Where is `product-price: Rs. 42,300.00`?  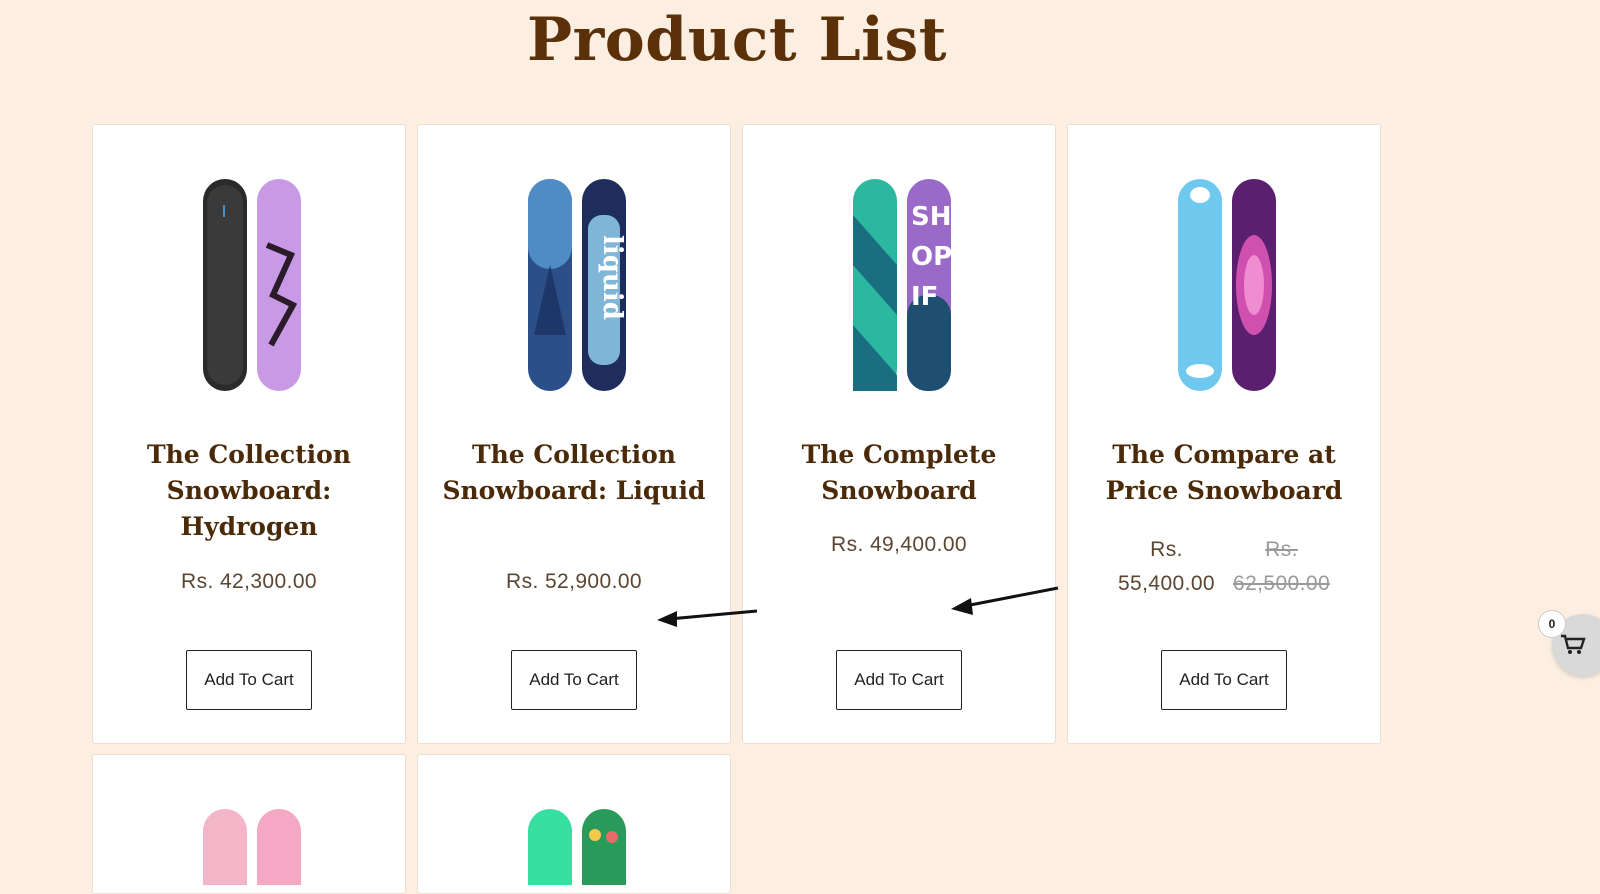
product-price: Rs. 42,300.00 is located at coordinates (249, 581).